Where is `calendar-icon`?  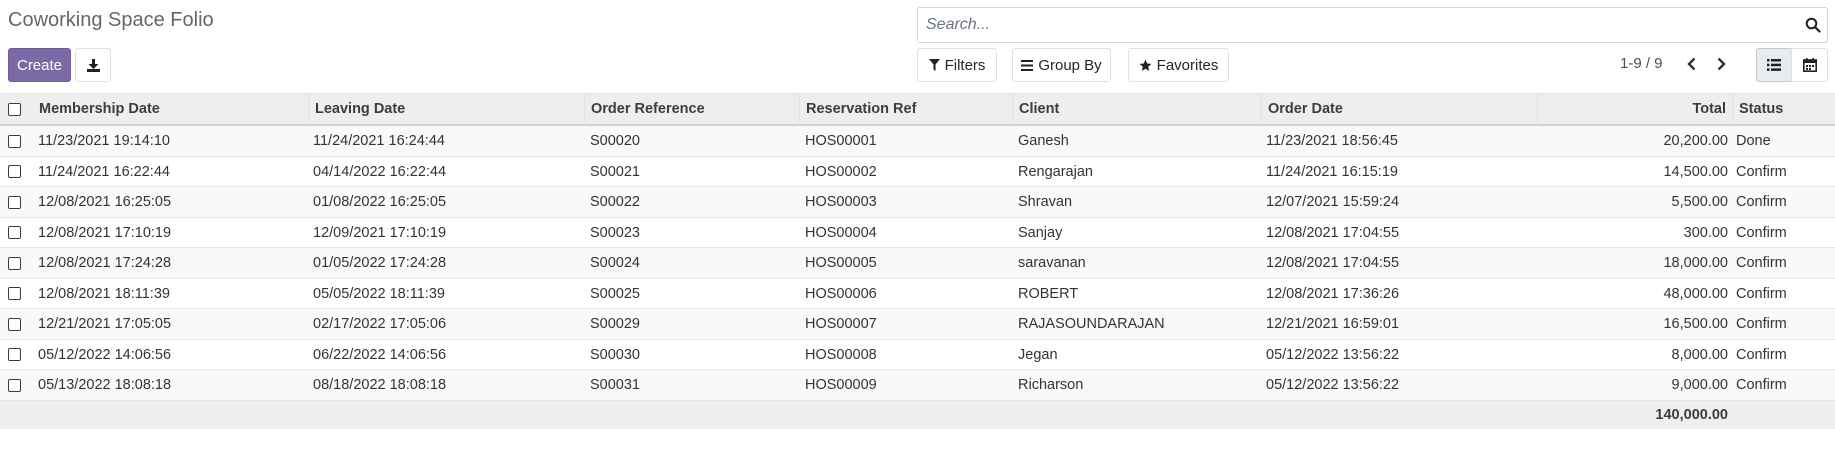 calendar-icon is located at coordinates (1809, 65).